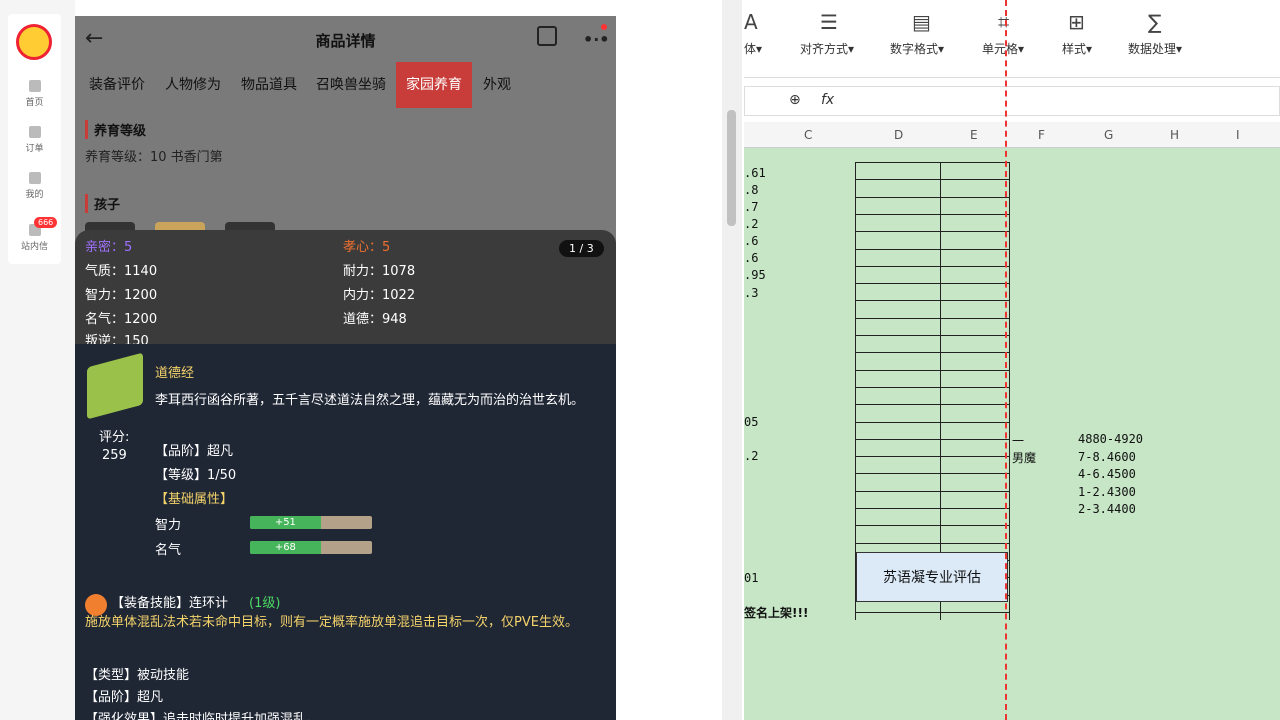  I want to click on sum-icon: ∑, so click(1155, 22).